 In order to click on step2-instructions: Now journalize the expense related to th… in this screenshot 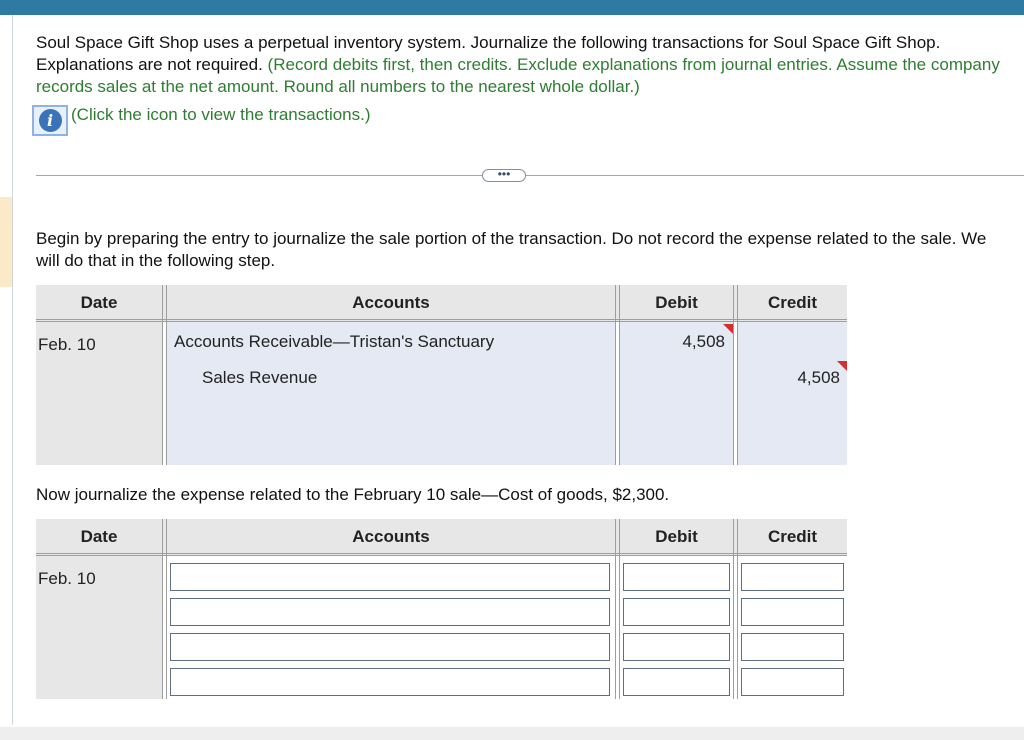, I will do `click(353, 494)`.